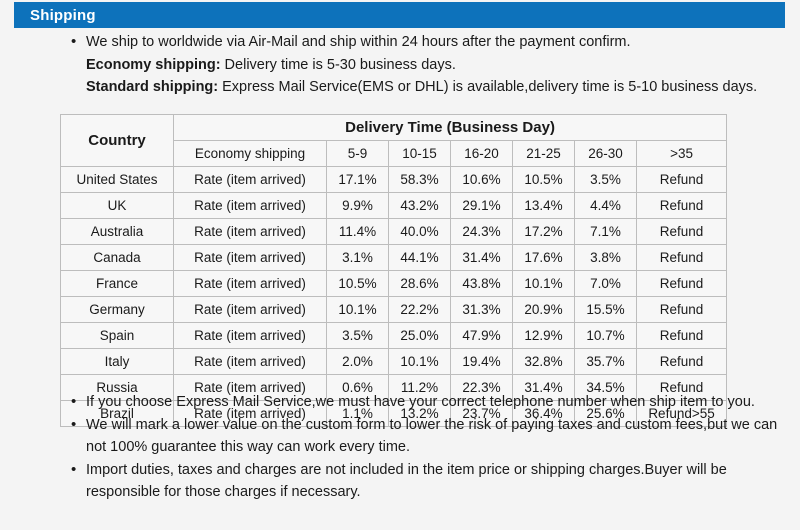  What do you see at coordinates (419, 179) in the screenshot?
I see `cell-rate-10-15: 58.3%` at bounding box center [419, 179].